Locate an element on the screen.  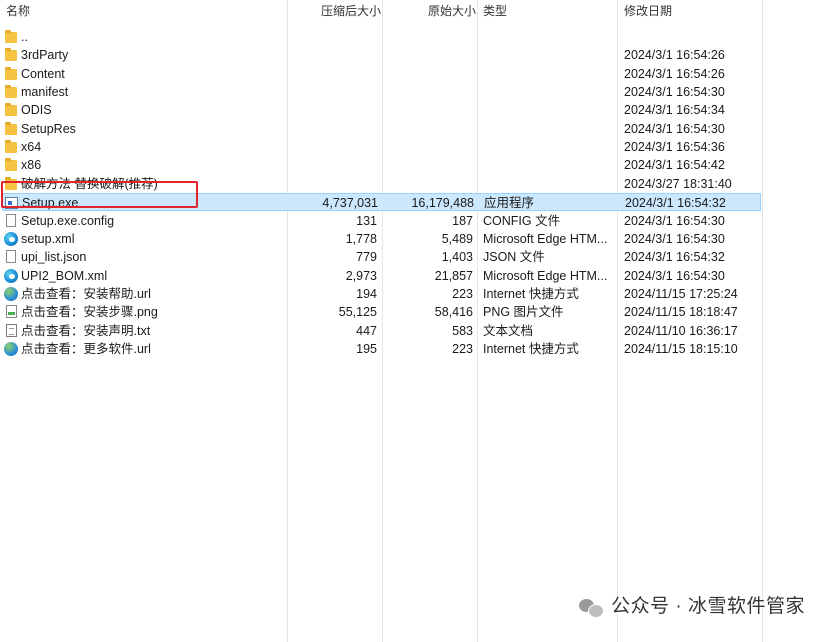
folder-row: manifest 2024/3/1 16:54:30 is located at coordinates (415, 92).